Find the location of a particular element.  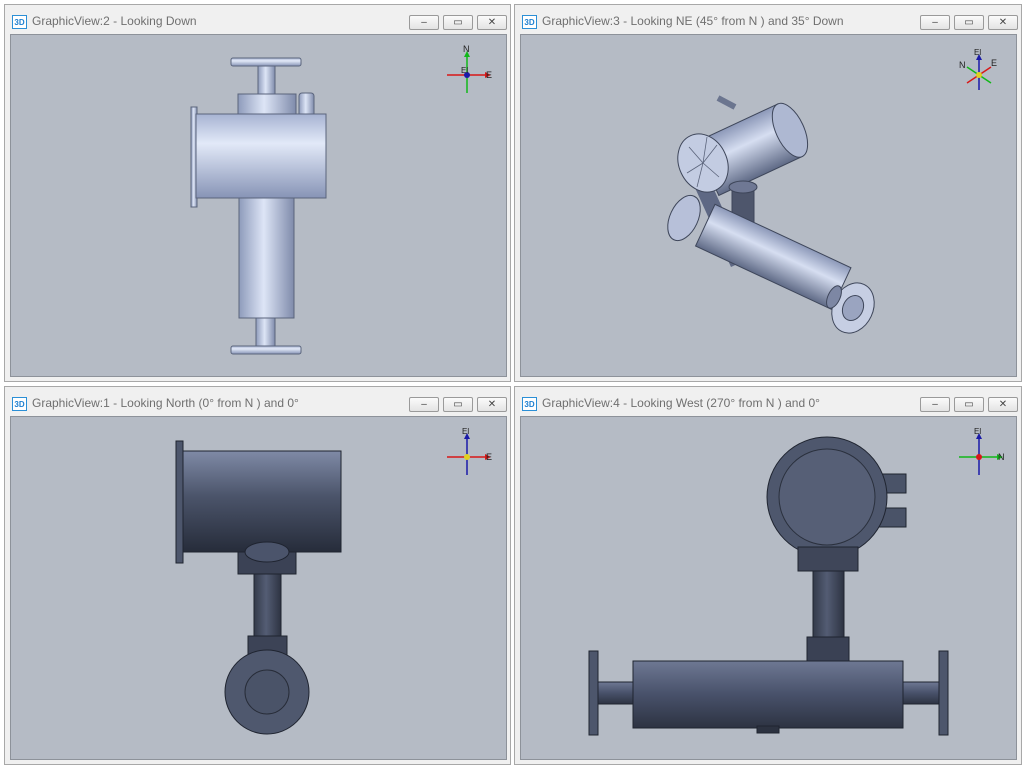

meter-top-view: N El E is located at coordinates (341, 199).